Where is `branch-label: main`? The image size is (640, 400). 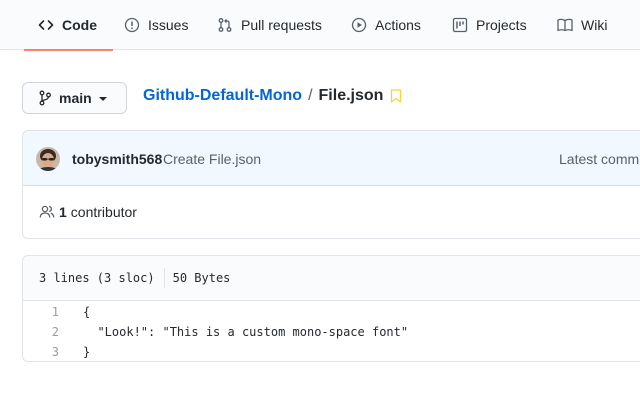 branch-label: main is located at coordinates (75, 98).